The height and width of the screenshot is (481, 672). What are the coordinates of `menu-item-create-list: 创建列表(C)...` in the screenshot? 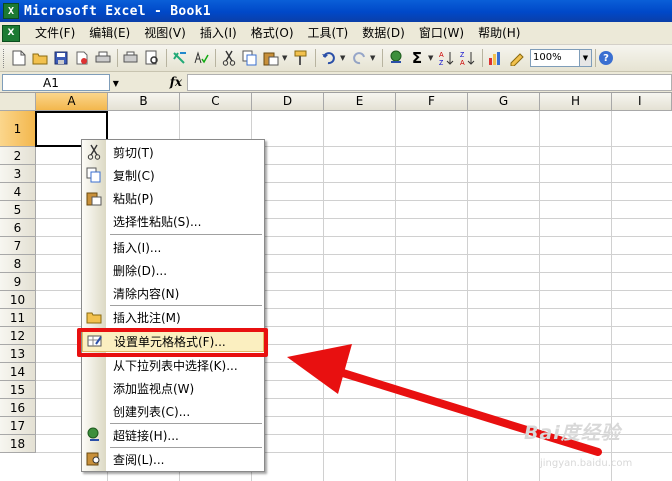 It's located at (173, 411).